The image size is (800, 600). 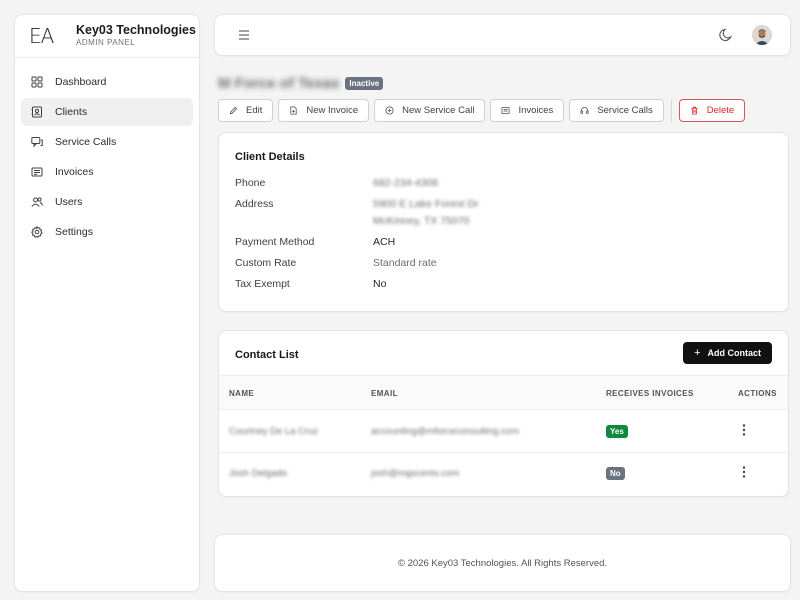 I want to click on phone-value: 682-234-4306, so click(x=406, y=183).